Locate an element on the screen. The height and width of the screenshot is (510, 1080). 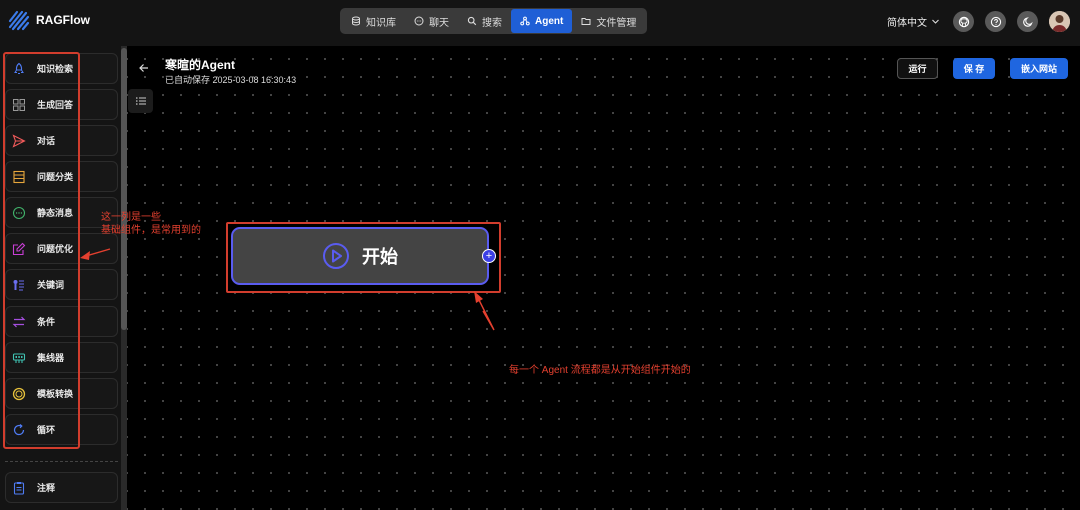
help-button is located at coordinates (995, 21).